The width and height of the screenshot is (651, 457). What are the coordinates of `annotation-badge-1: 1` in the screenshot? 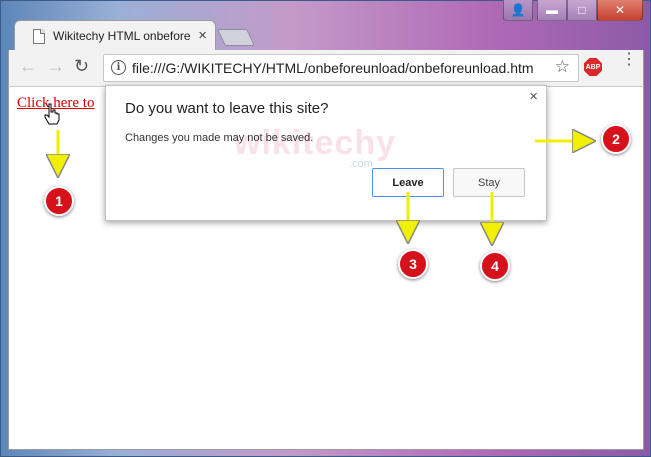 It's located at (59, 201).